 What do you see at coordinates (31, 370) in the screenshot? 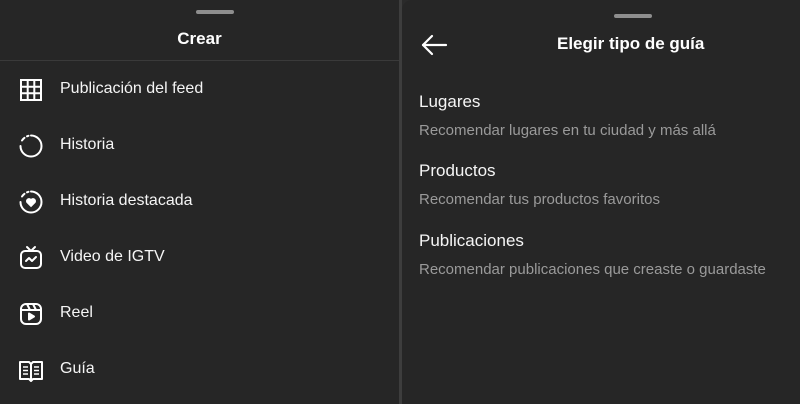
I see `guide-book-icon` at bounding box center [31, 370].